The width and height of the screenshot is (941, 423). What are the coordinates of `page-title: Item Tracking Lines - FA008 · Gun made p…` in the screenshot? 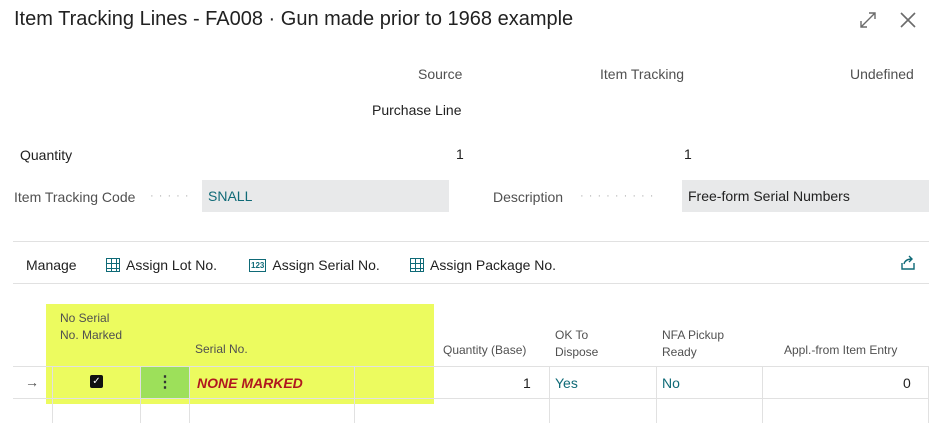 It's located at (294, 19).